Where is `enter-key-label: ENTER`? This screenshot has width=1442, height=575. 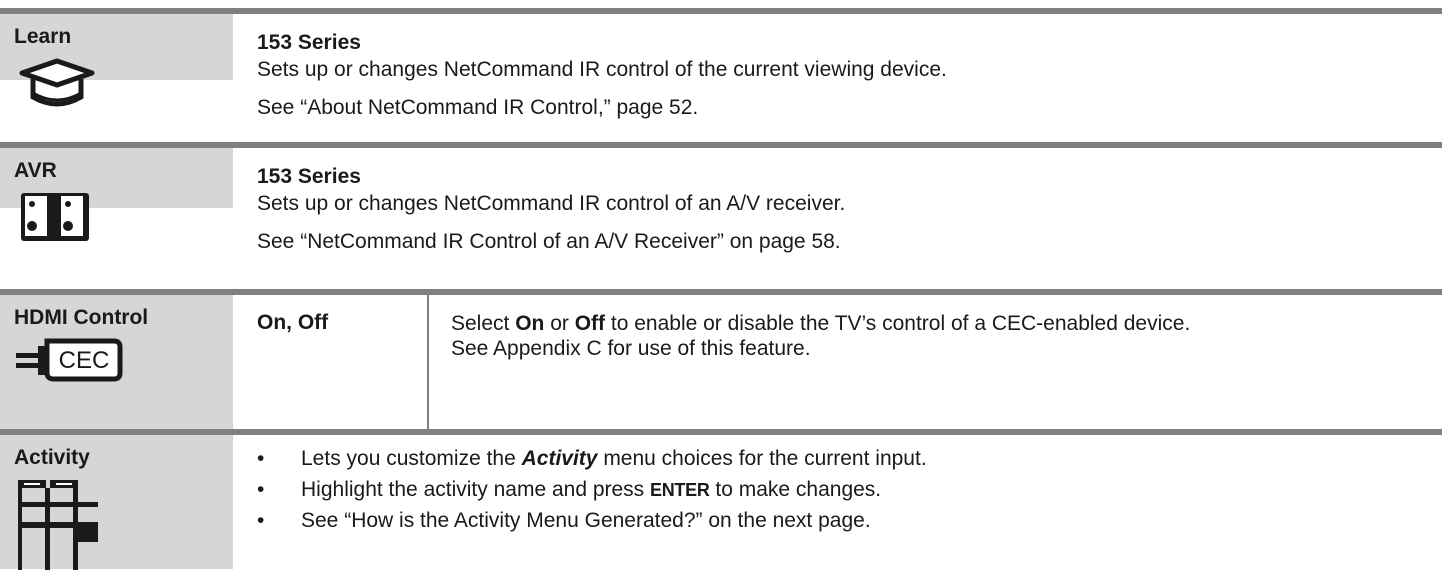
enter-key-label: ENTER is located at coordinates (680, 490).